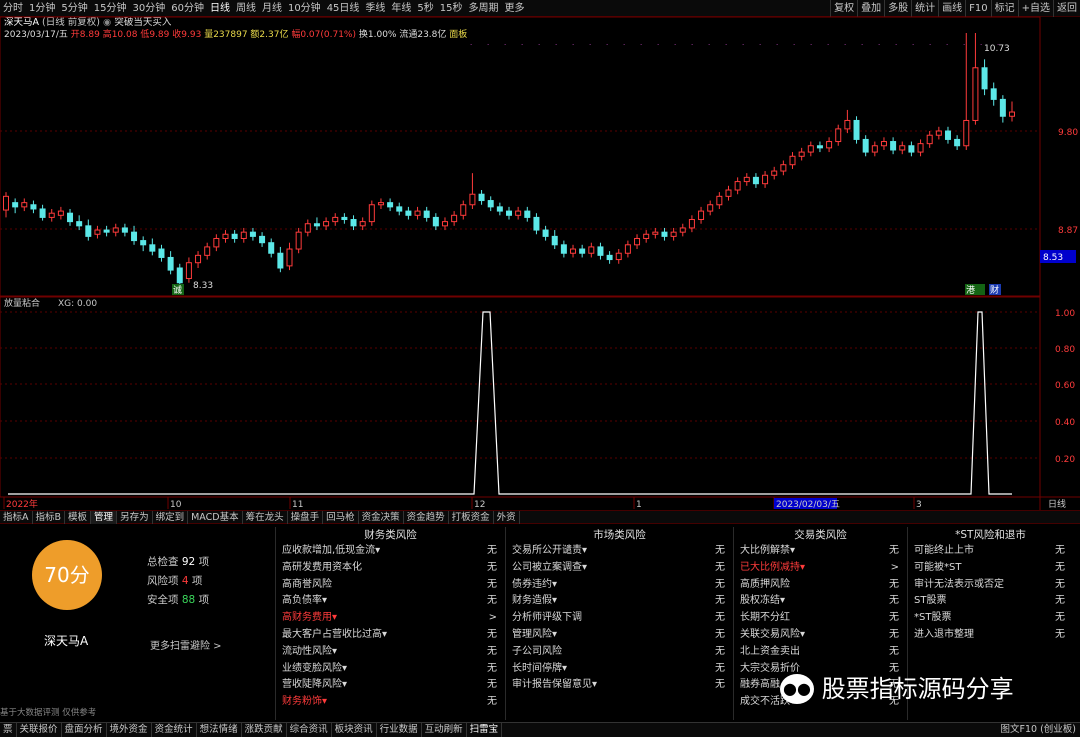 The image size is (1080, 737). What do you see at coordinates (479, 505) in the screenshot?
I see `date-tick-label: 12` at bounding box center [479, 505].